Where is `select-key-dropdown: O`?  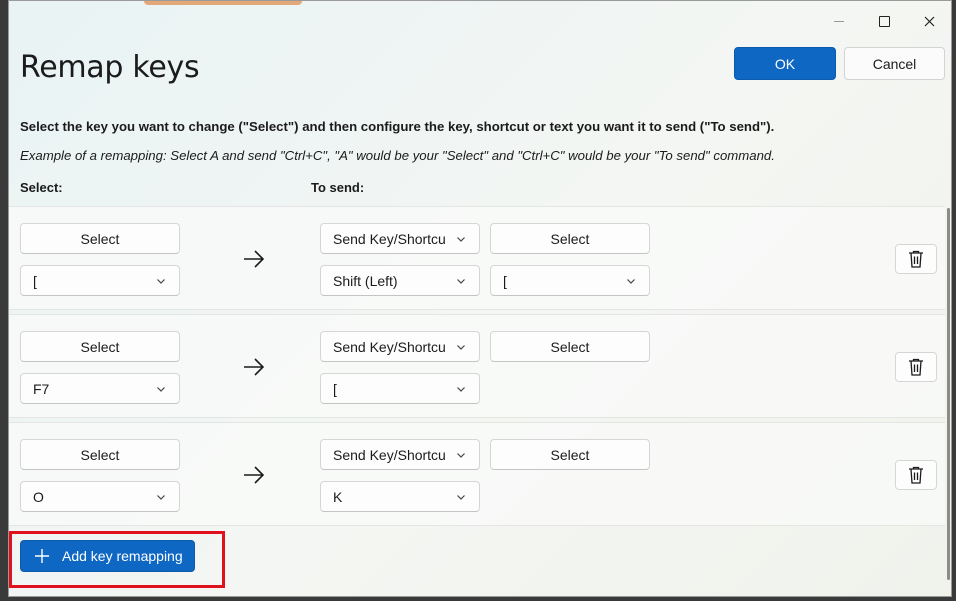 select-key-dropdown: O is located at coordinates (100, 496).